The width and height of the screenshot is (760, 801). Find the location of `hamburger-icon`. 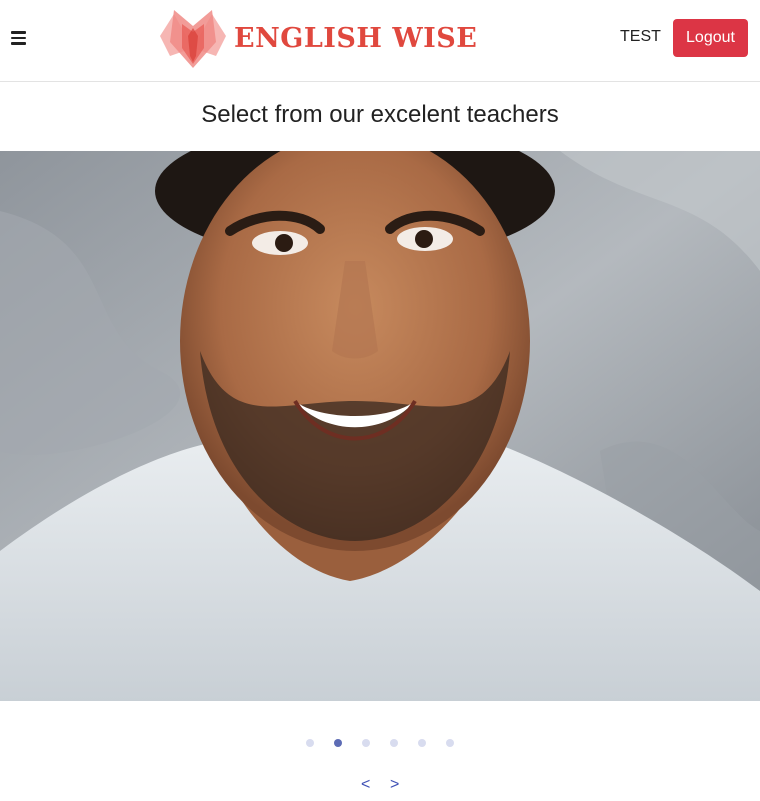

hamburger-icon is located at coordinates (18, 38).